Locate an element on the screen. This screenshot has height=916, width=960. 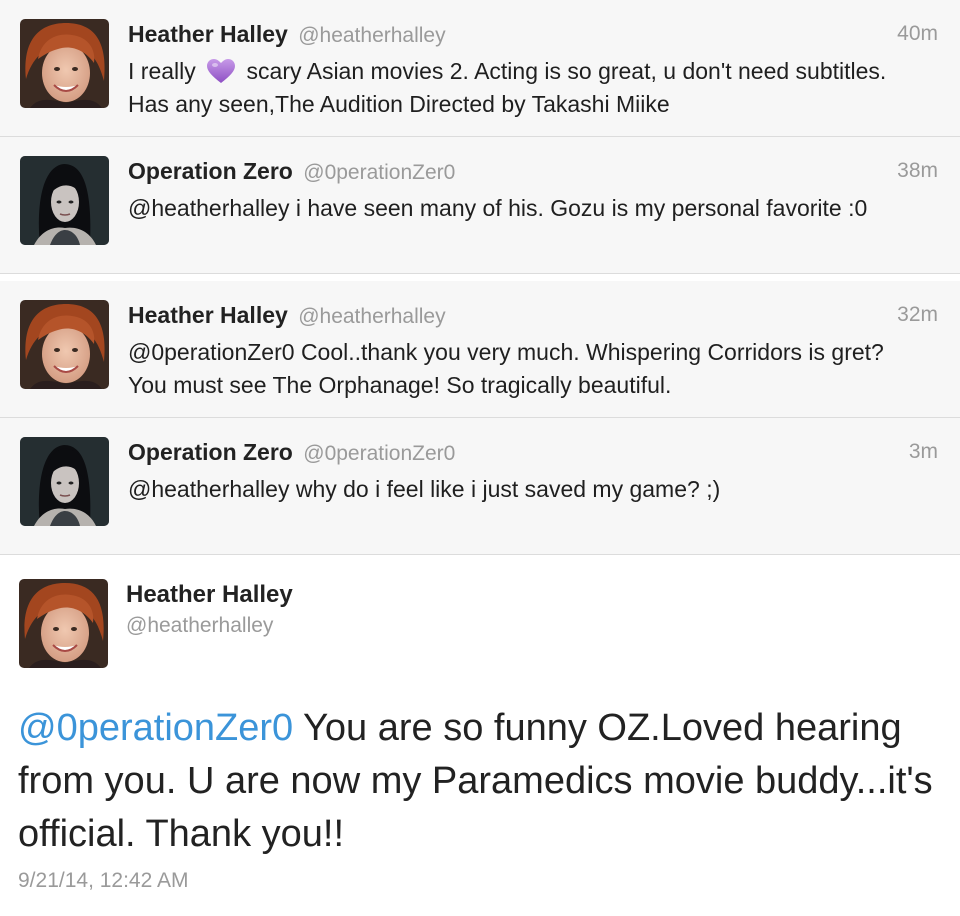
tweet-time: 3m is located at coordinates (923, 451).